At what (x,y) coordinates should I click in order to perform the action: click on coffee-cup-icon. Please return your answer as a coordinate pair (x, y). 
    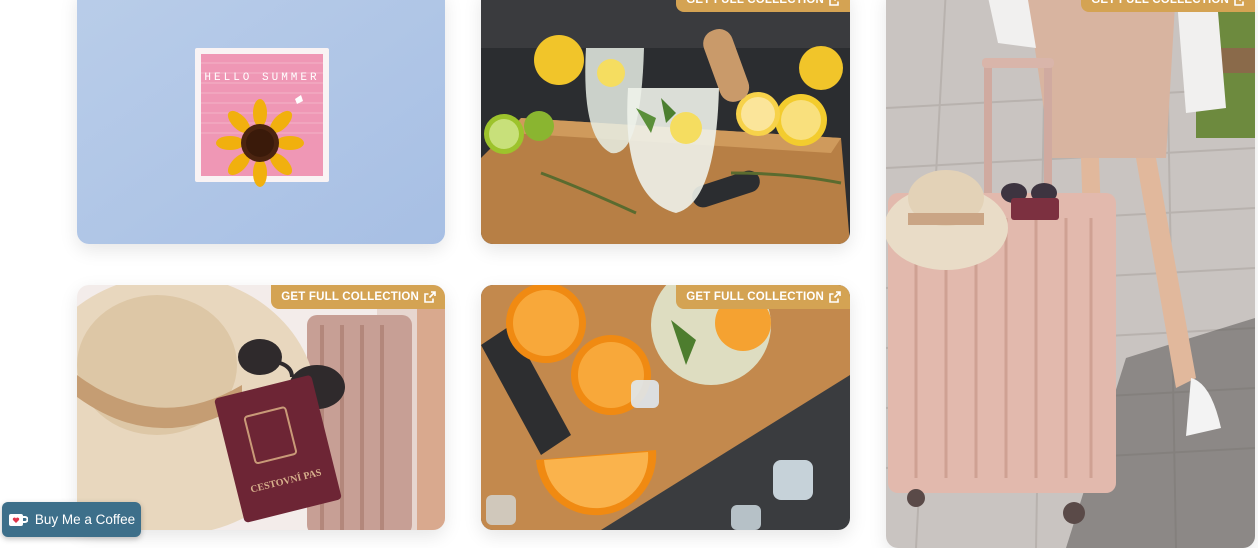
    Looking at the image, I should click on (18, 519).